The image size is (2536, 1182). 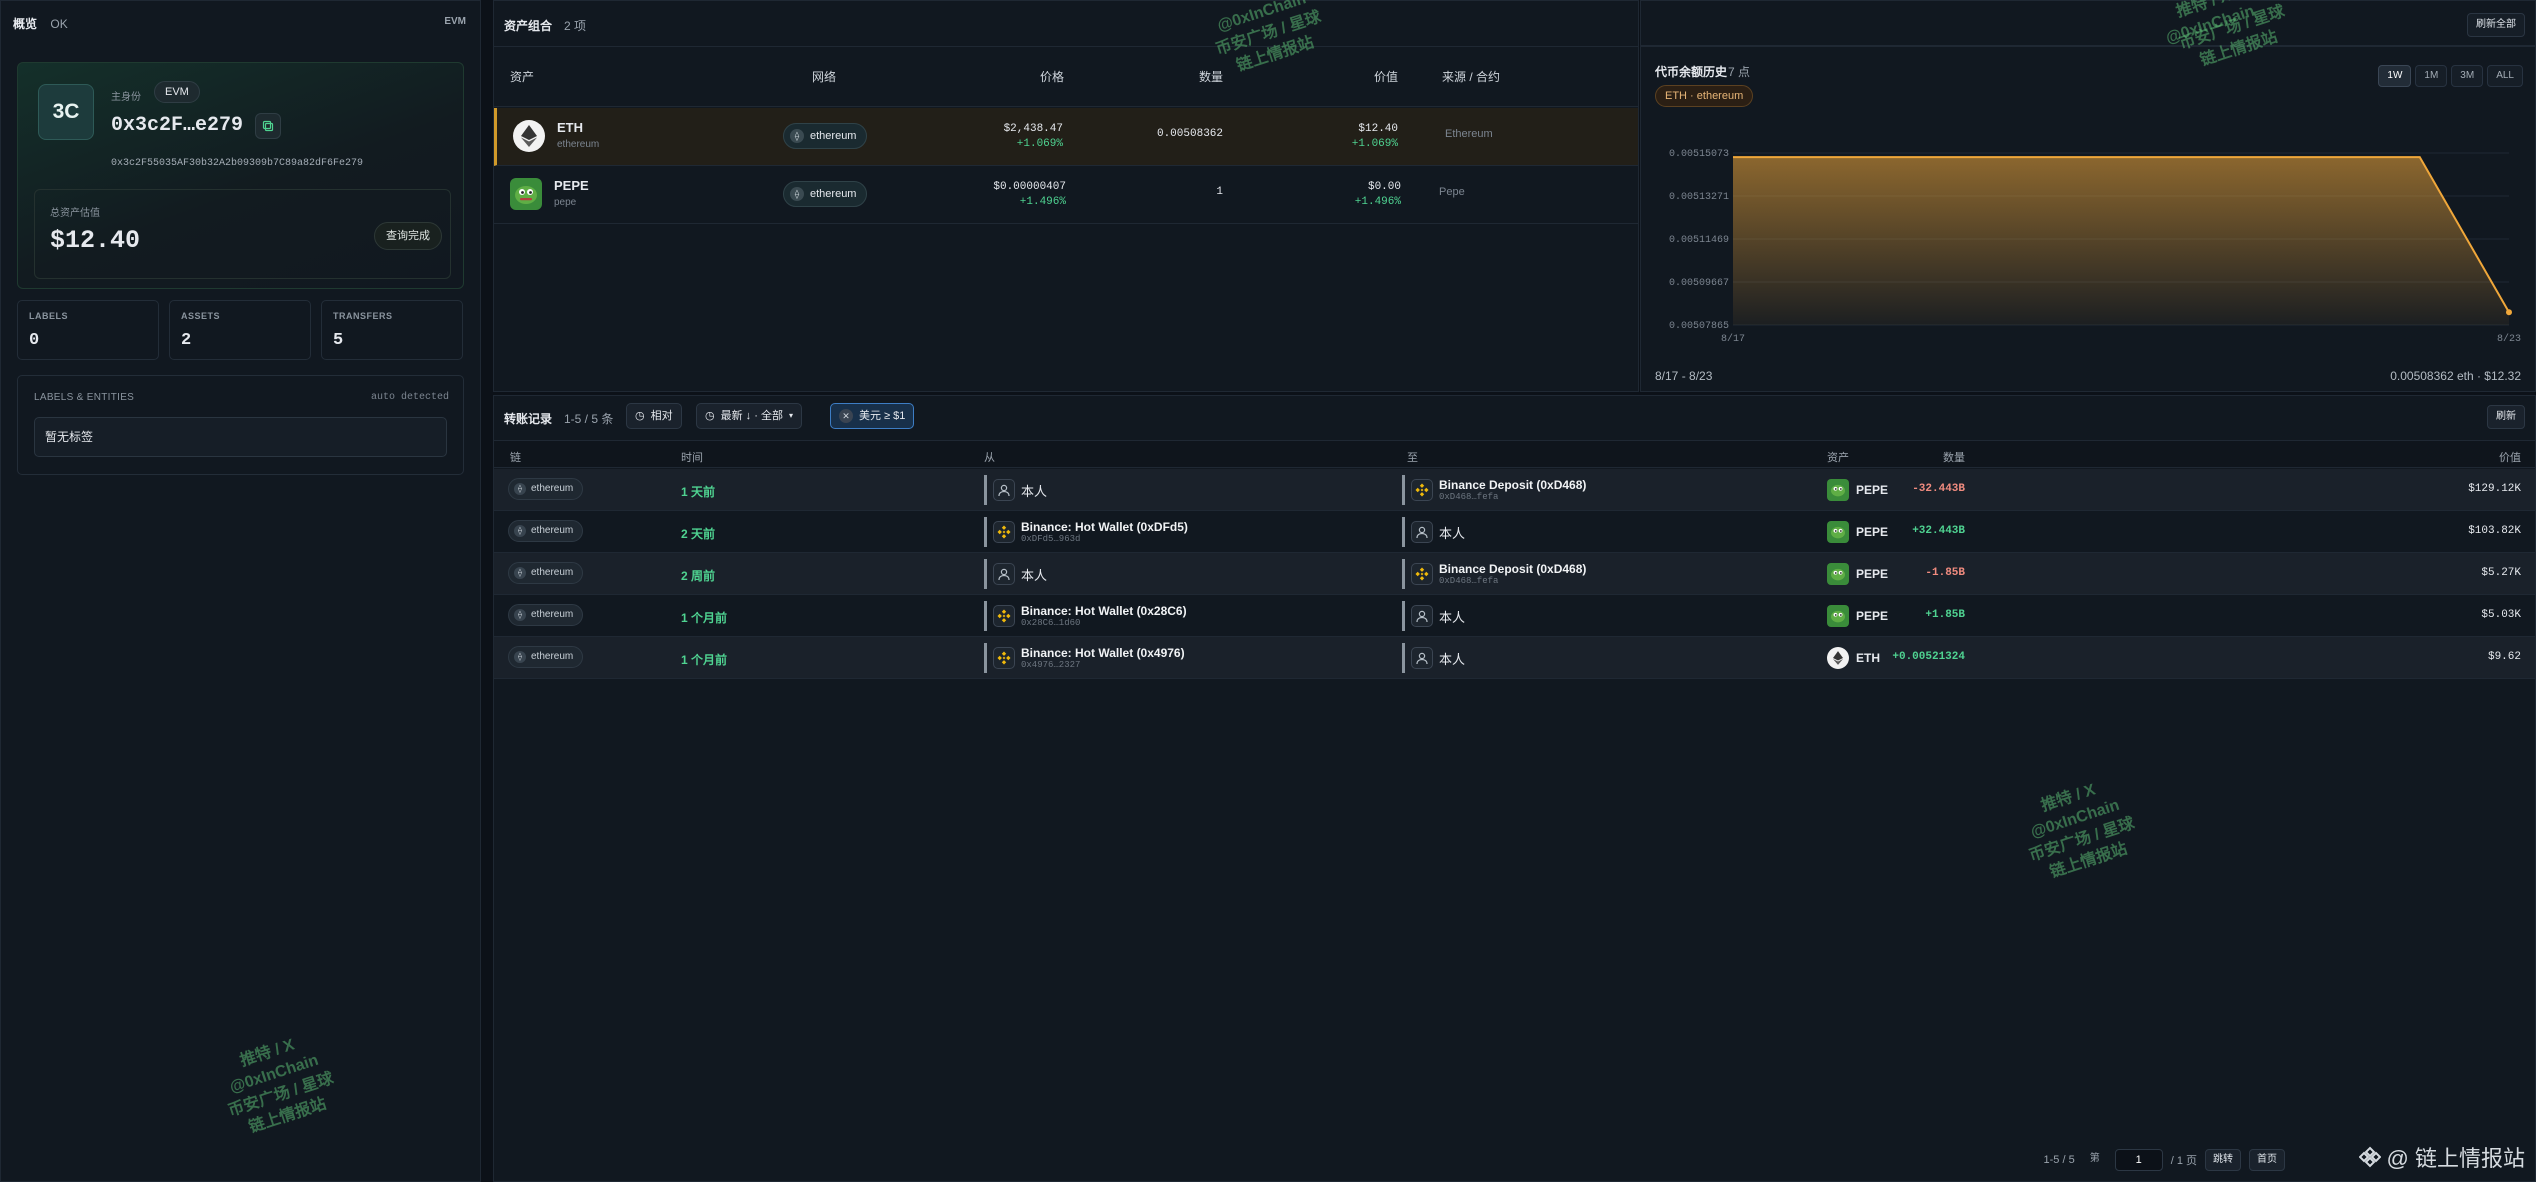 What do you see at coordinates (2506, 417) in the screenshot?
I see `refresh-button: 刷新` at bounding box center [2506, 417].